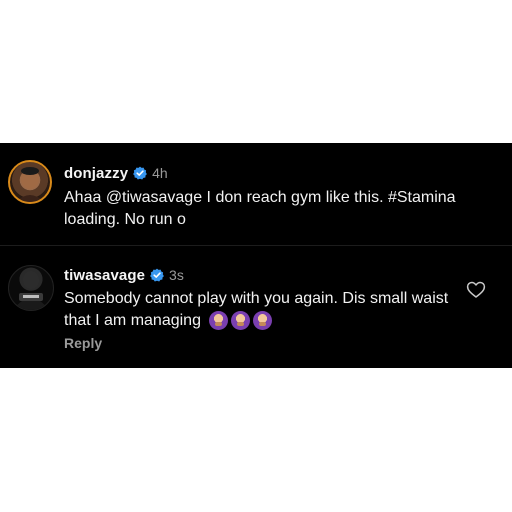 The image size is (512, 512). I want to click on comment-header: tiwasavage 3s, so click(124, 275).